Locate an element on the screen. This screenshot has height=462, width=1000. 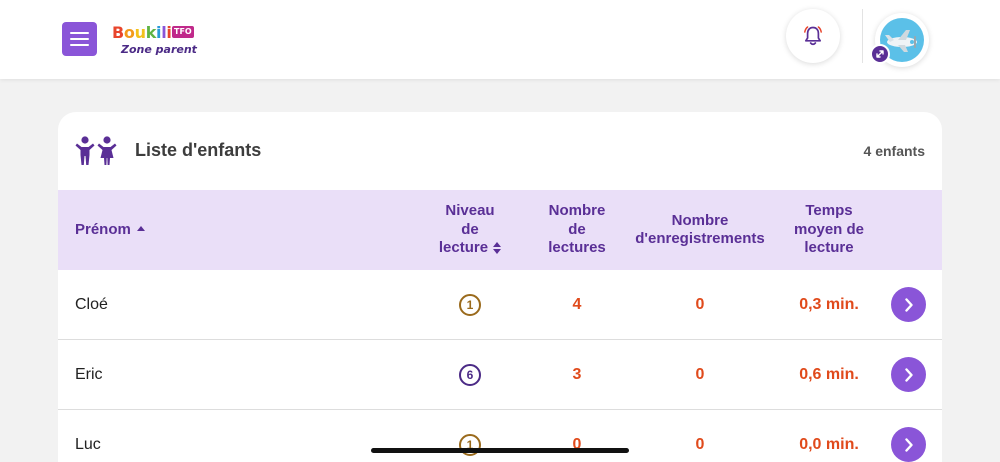
logo-letter: k is located at coordinates (151, 32).